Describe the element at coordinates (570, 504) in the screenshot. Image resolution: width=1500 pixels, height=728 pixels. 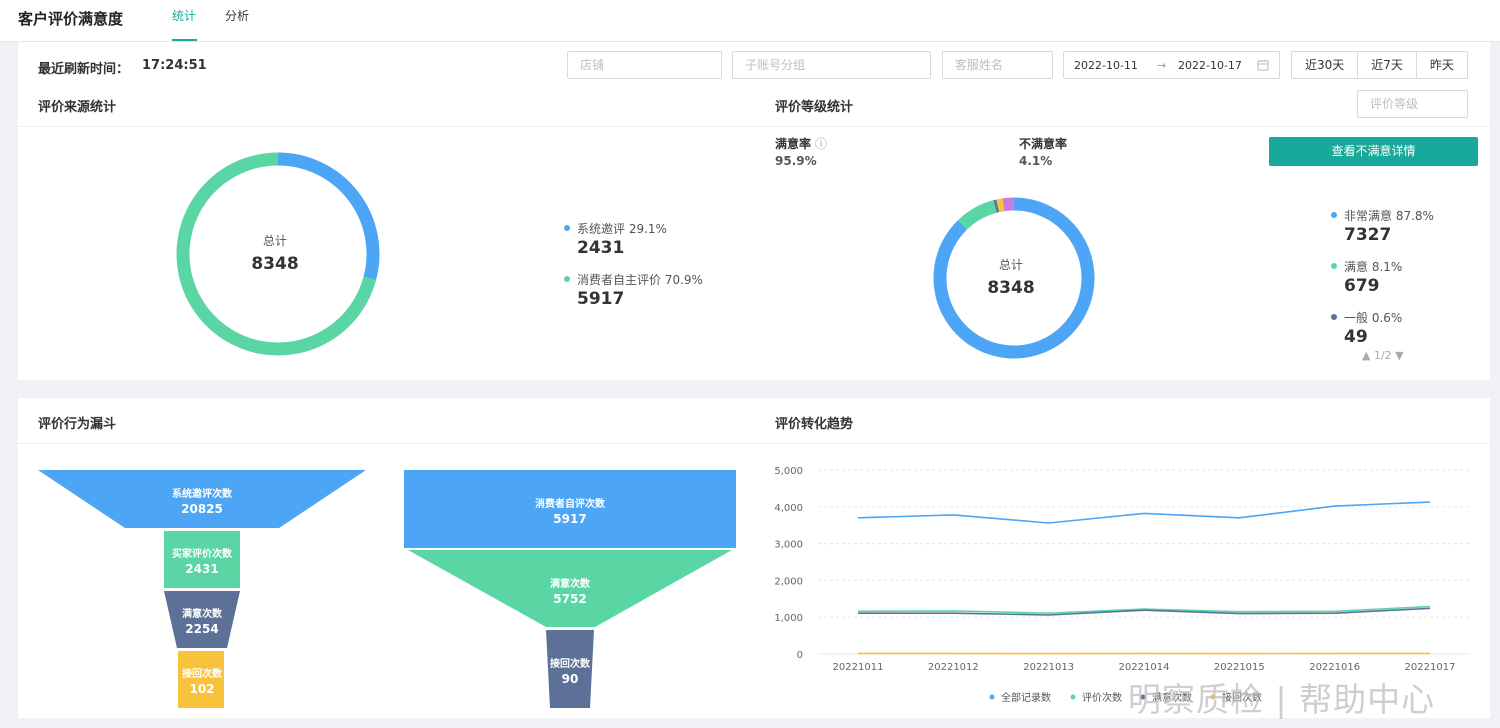
I see `funnel-right-1-label: 消费者自评次数` at that location.